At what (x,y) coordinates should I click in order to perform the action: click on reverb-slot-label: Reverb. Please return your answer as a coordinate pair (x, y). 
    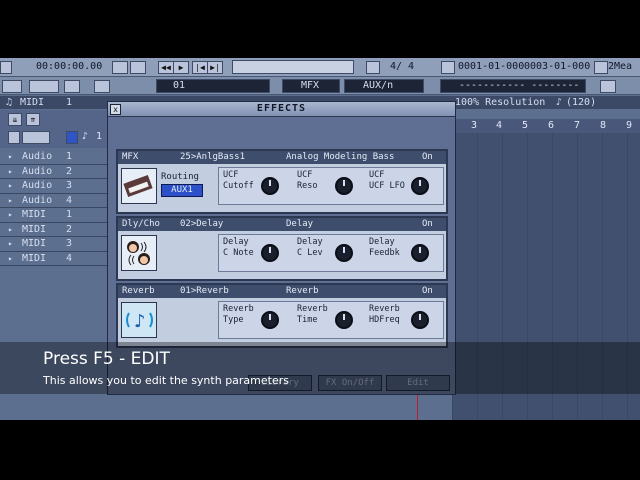
    Looking at the image, I should click on (138, 291).